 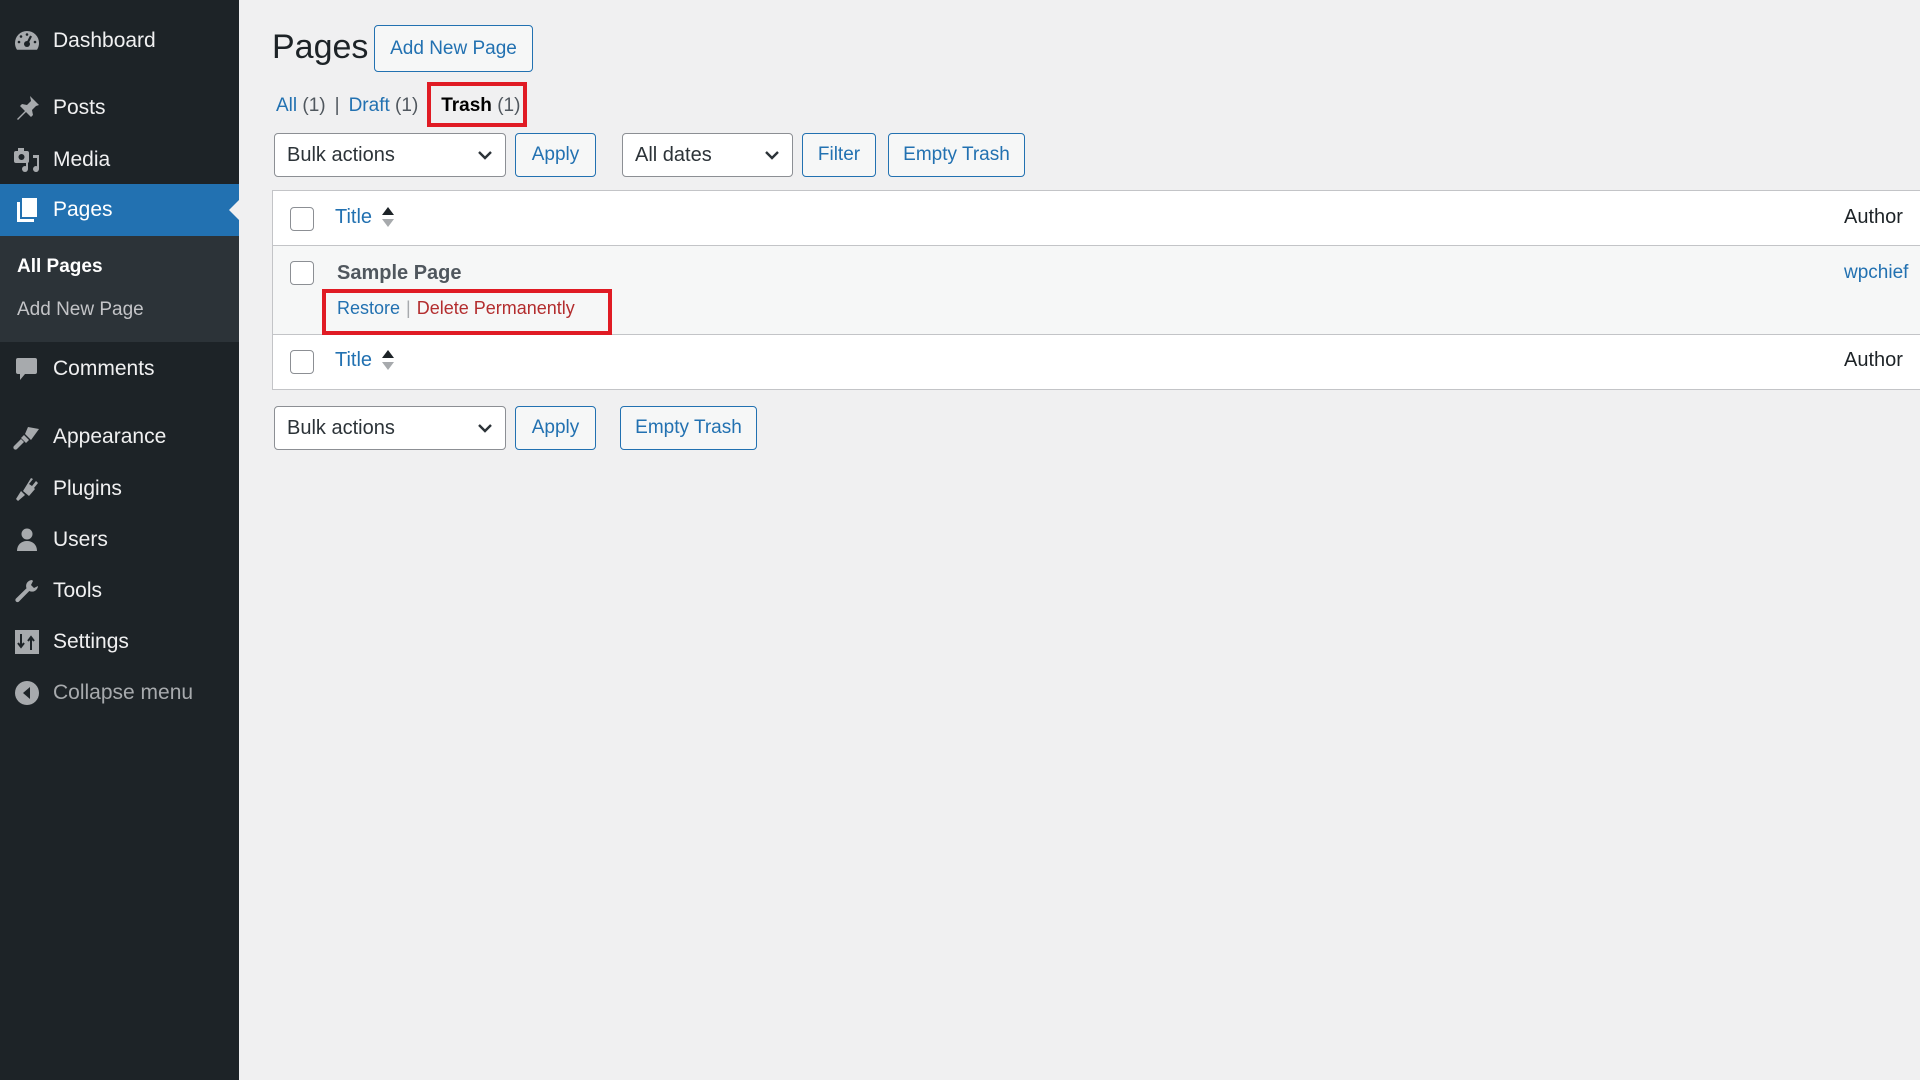 I want to click on page-title: Pages, so click(x=320, y=47).